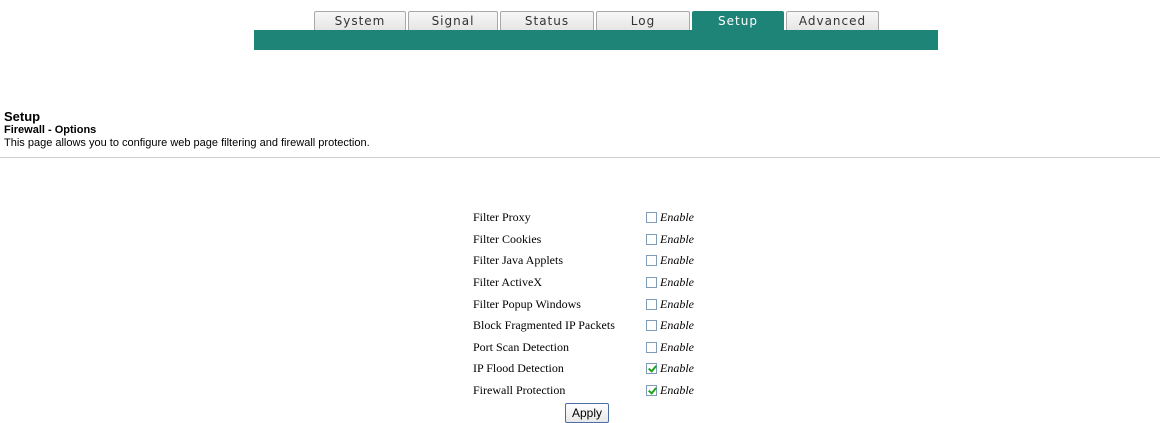  I want to click on option-row-filter-popup-windows: Filter Popup Windows Enable, so click(583, 304).